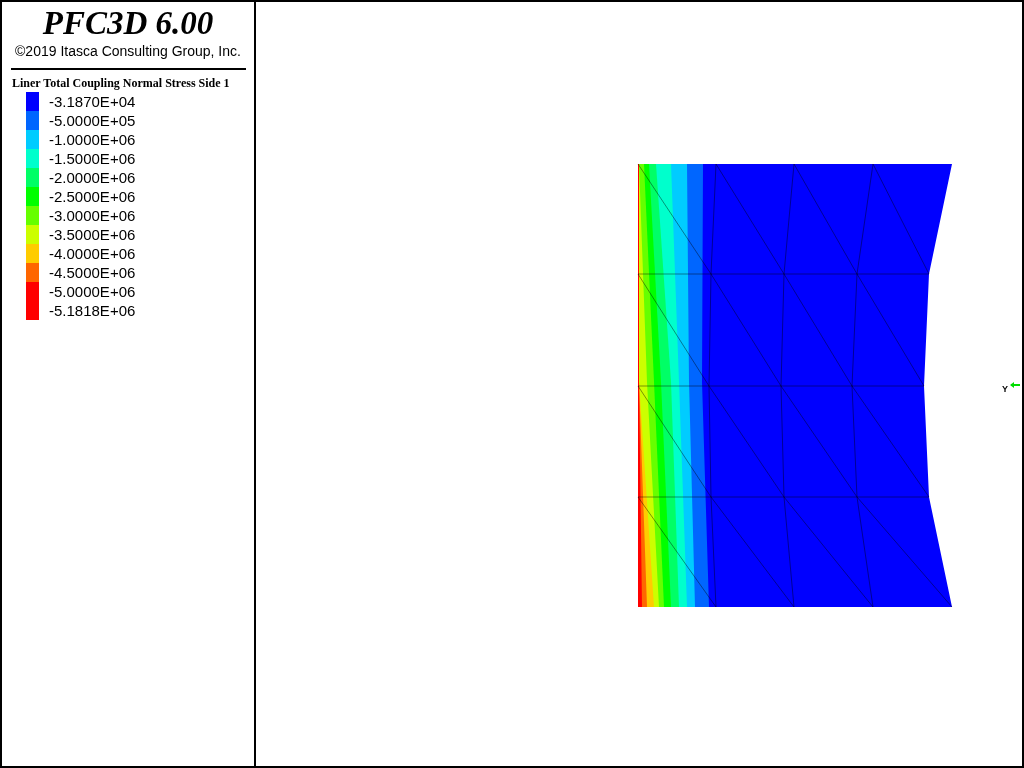  What do you see at coordinates (92, 158) in the screenshot?
I see `legend-value: -1.5000E+06` at bounding box center [92, 158].